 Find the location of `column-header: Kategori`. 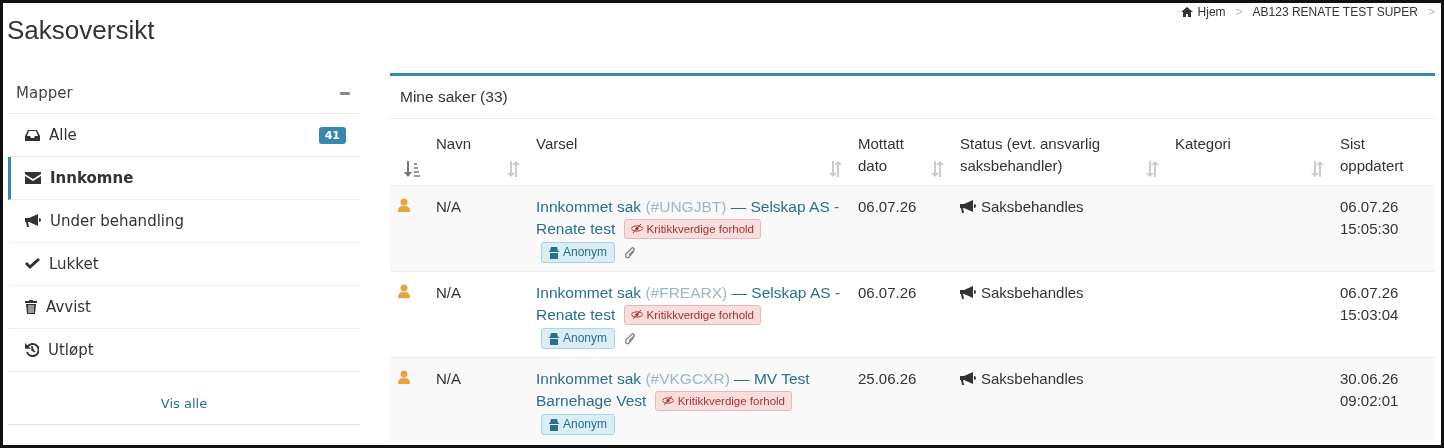

column-header: Kategori is located at coordinates (1203, 144).